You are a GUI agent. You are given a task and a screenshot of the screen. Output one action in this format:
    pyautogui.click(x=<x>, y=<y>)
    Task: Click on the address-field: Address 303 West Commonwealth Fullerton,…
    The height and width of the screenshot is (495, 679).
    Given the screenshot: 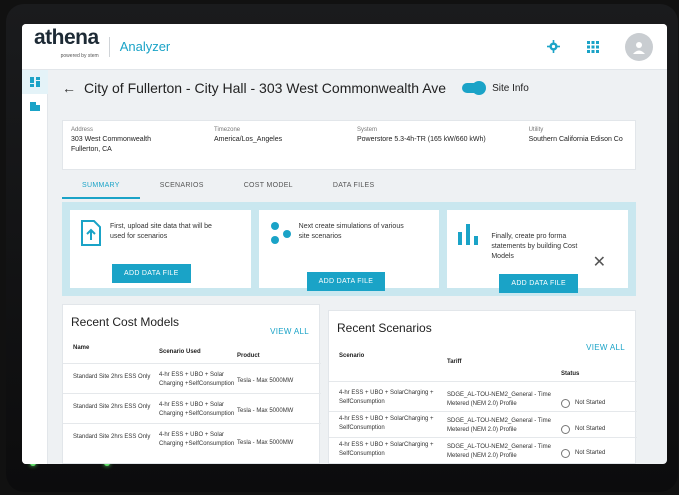 What is the action you would take?
    pyautogui.click(x=111, y=140)
    